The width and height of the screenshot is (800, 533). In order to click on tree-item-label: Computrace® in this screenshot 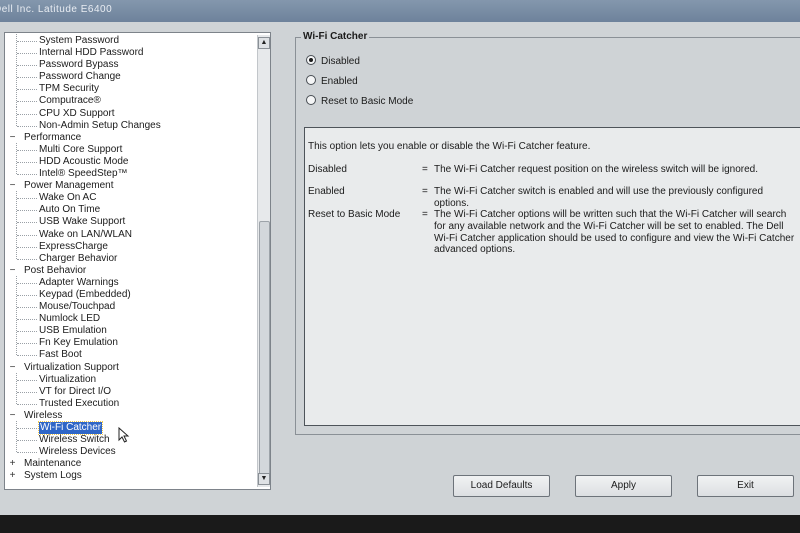, I will do `click(70, 101)`.